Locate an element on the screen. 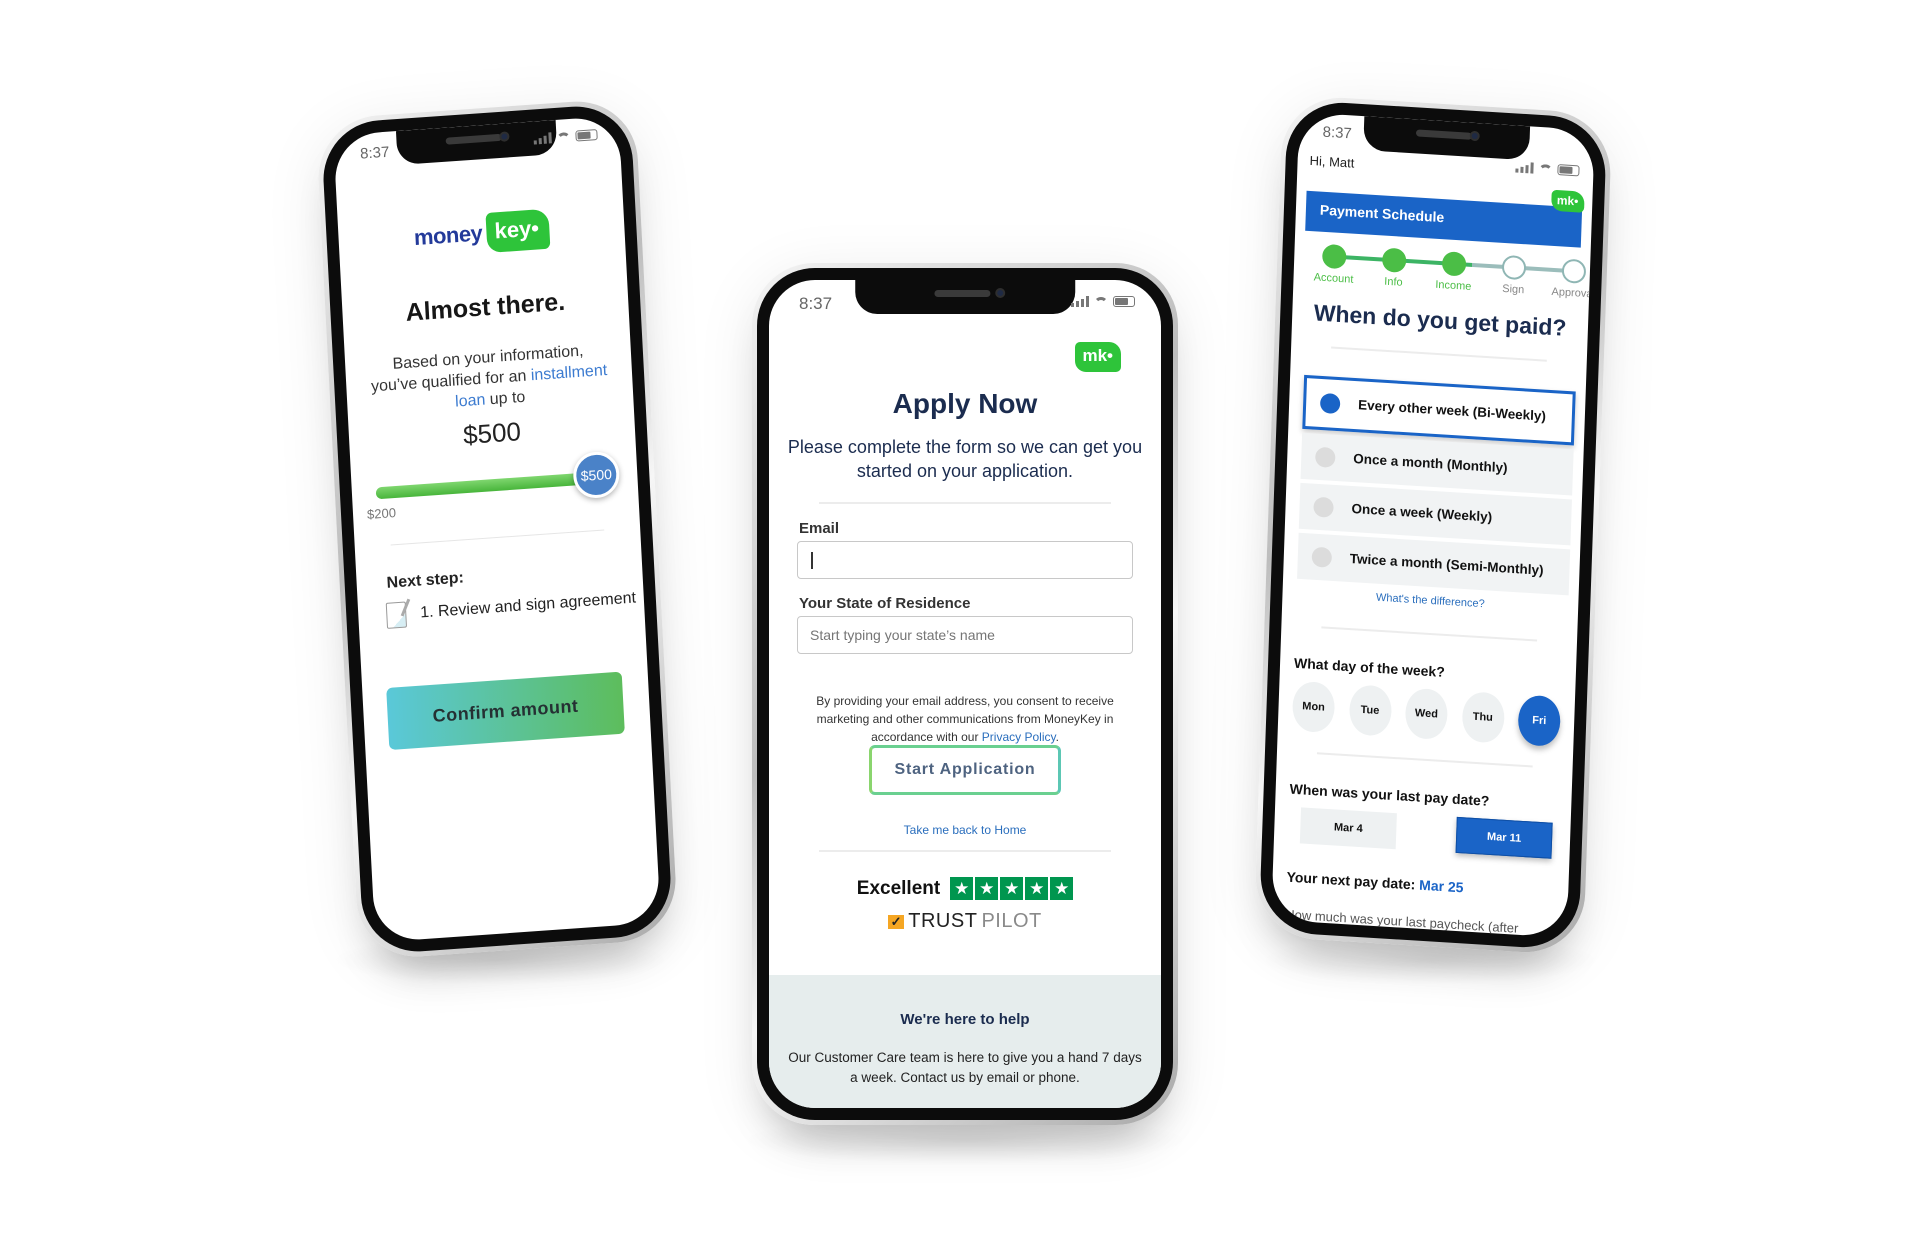 The height and width of the screenshot is (1250, 1920). date-option: Mar 4 is located at coordinates (1348, 828).